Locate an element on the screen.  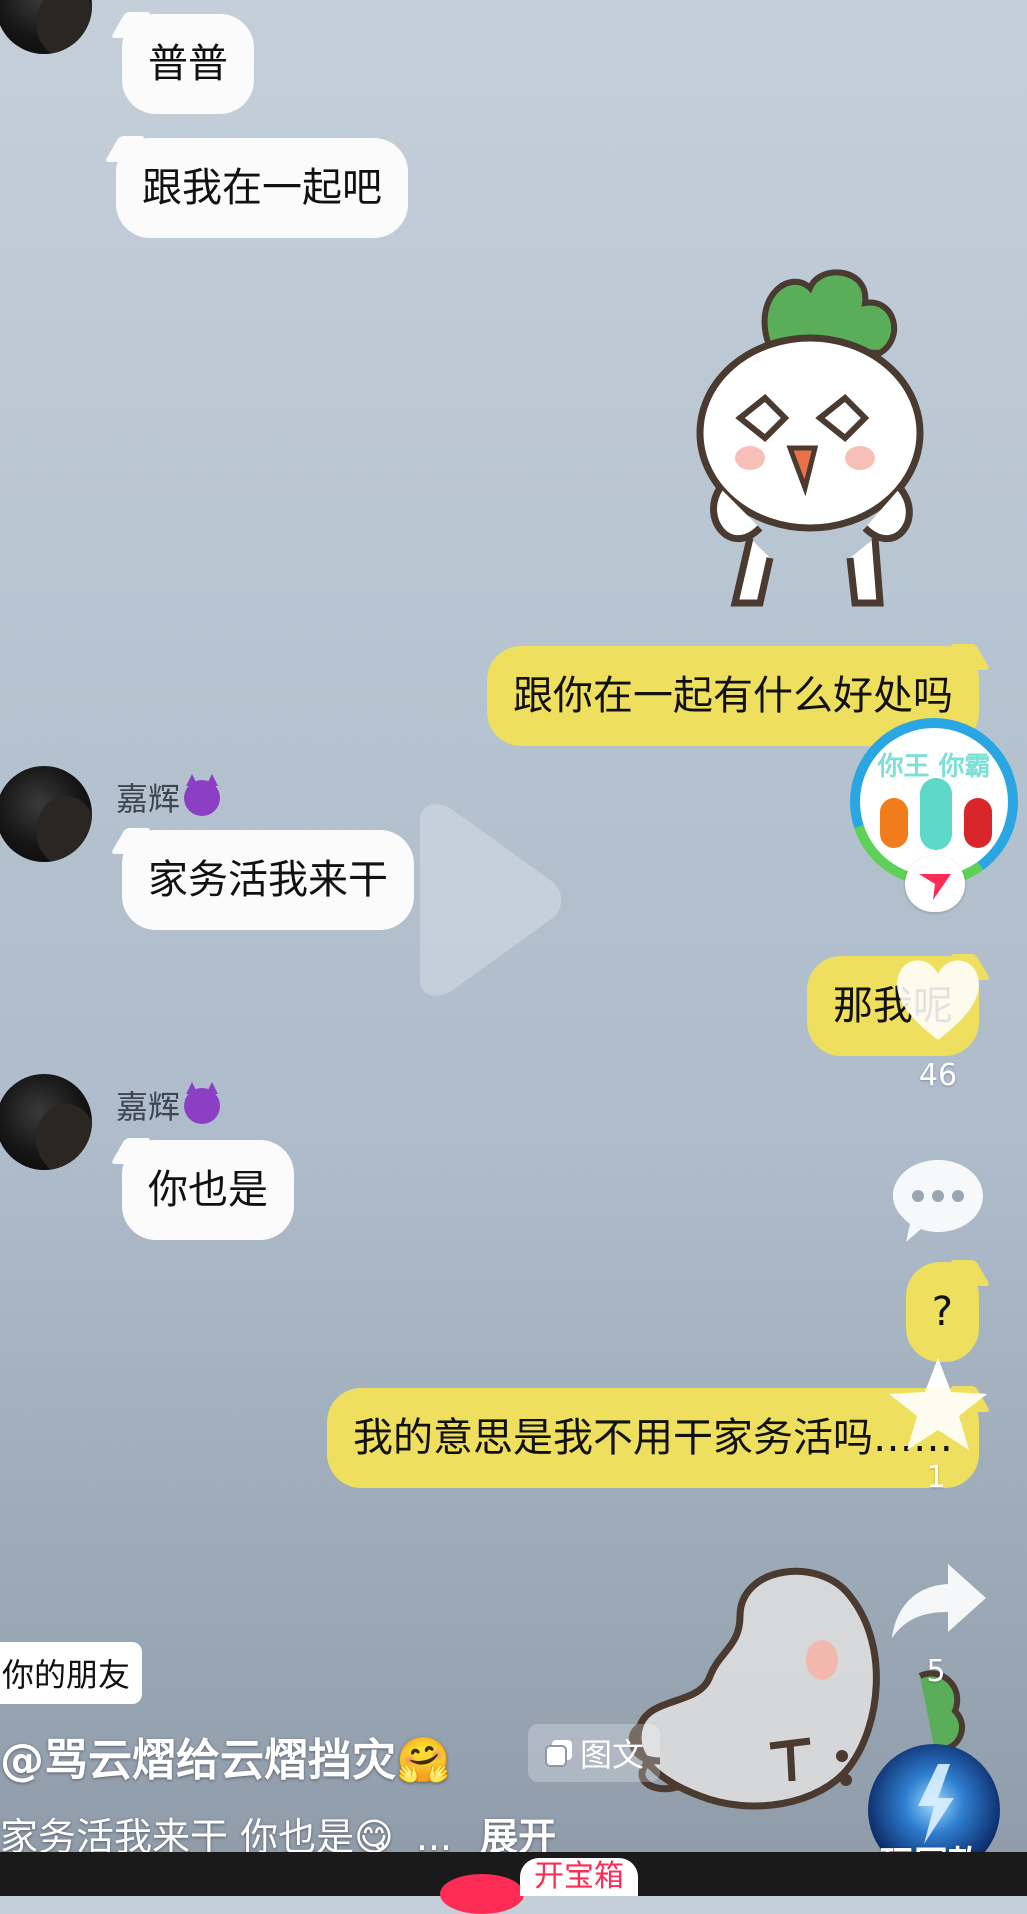
share-count: 5 is located at coordinates (936, 1671).